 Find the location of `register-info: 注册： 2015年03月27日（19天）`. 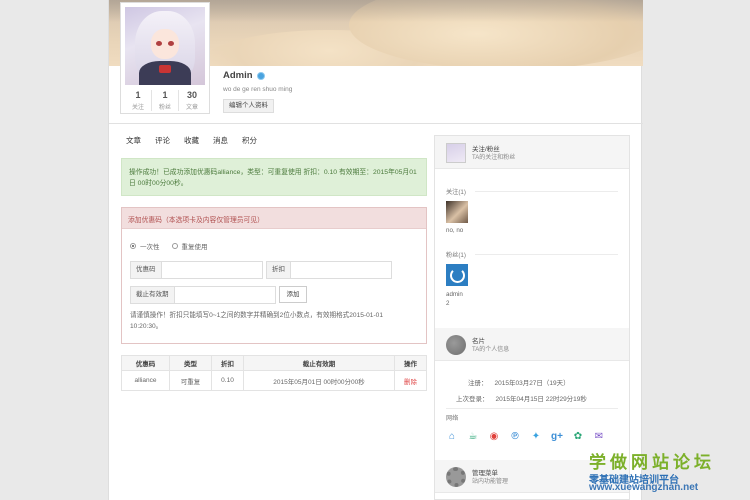

register-info: 注册： 2015年03月27日（19天） is located at coordinates (519, 383).